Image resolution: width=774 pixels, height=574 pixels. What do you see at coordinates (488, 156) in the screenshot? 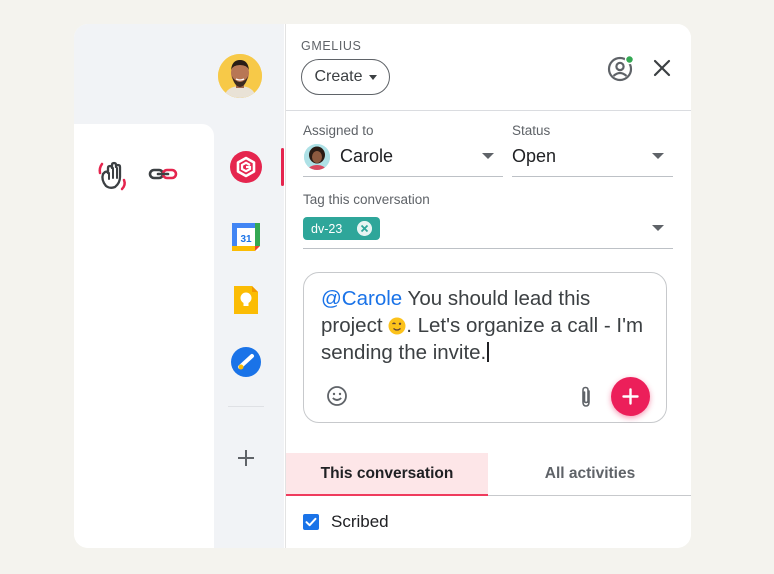
I see `assigned-dropdown-icon` at bounding box center [488, 156].